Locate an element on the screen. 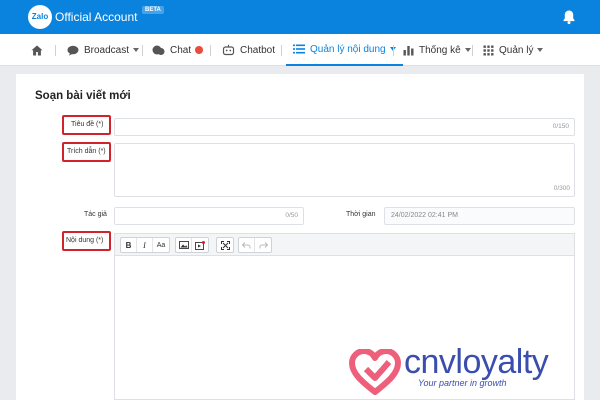 This screenshot has height=400, width=600. nav-chatbot-label: Chatbot is located at coordinates (258, 50).